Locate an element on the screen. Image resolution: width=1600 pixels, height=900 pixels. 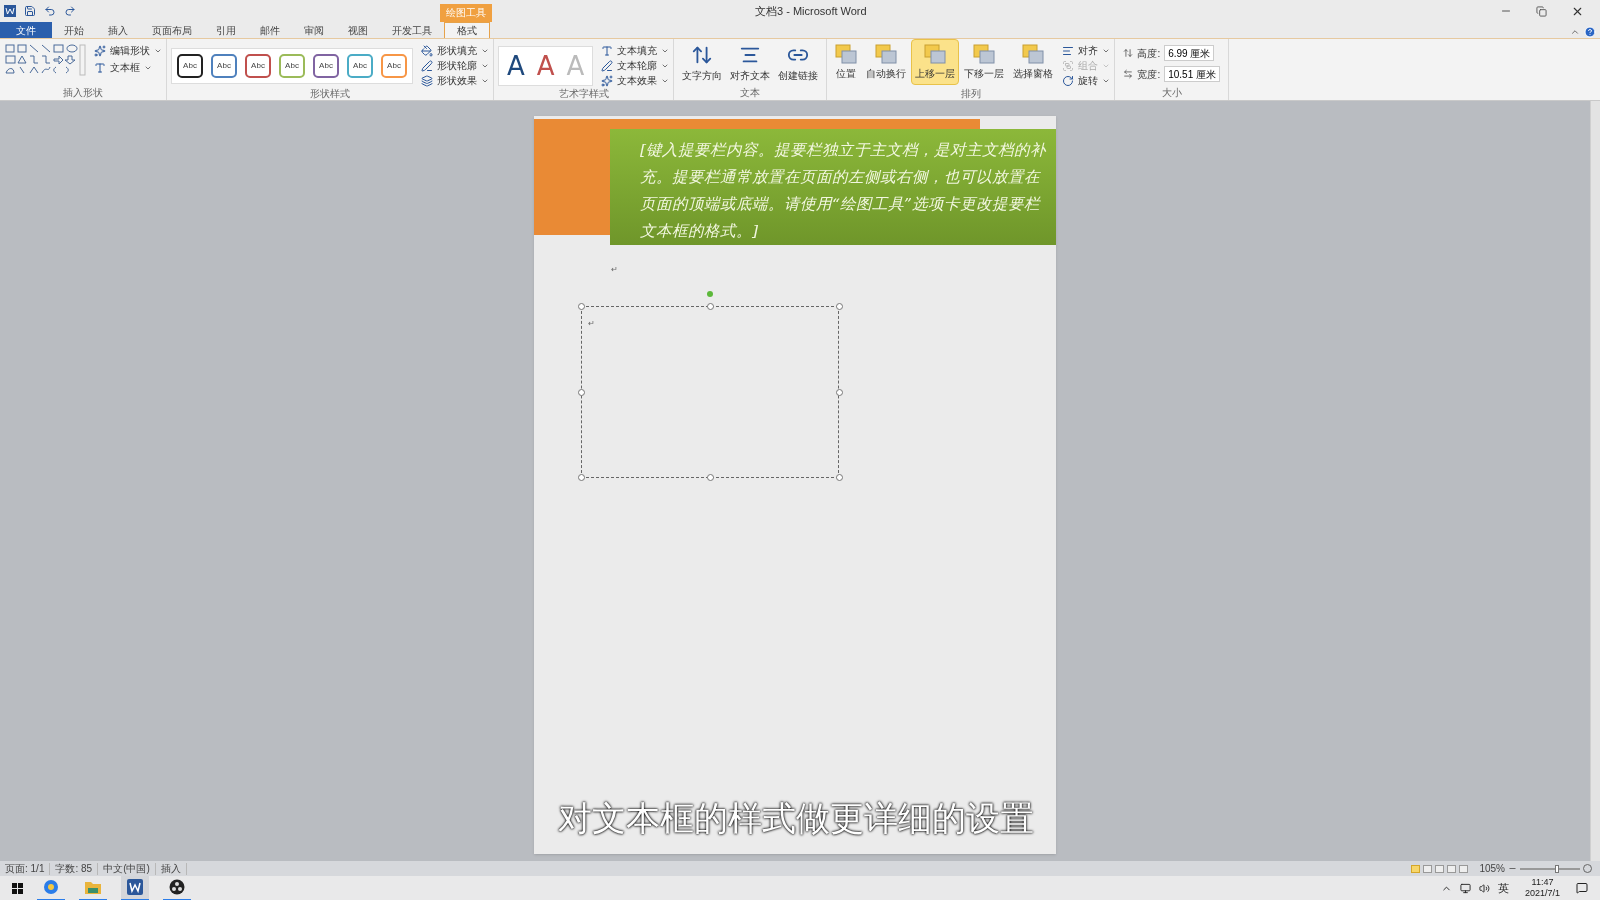
group-label: 形状样式 is located at coordinates (330, 94).